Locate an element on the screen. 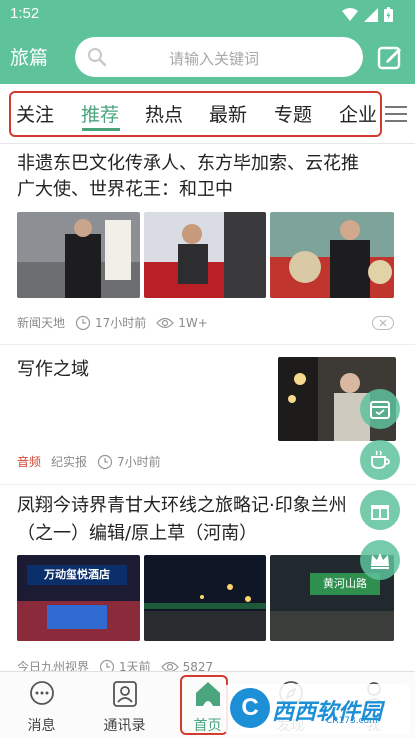  gift-icon is located at coordinates (380, 512).